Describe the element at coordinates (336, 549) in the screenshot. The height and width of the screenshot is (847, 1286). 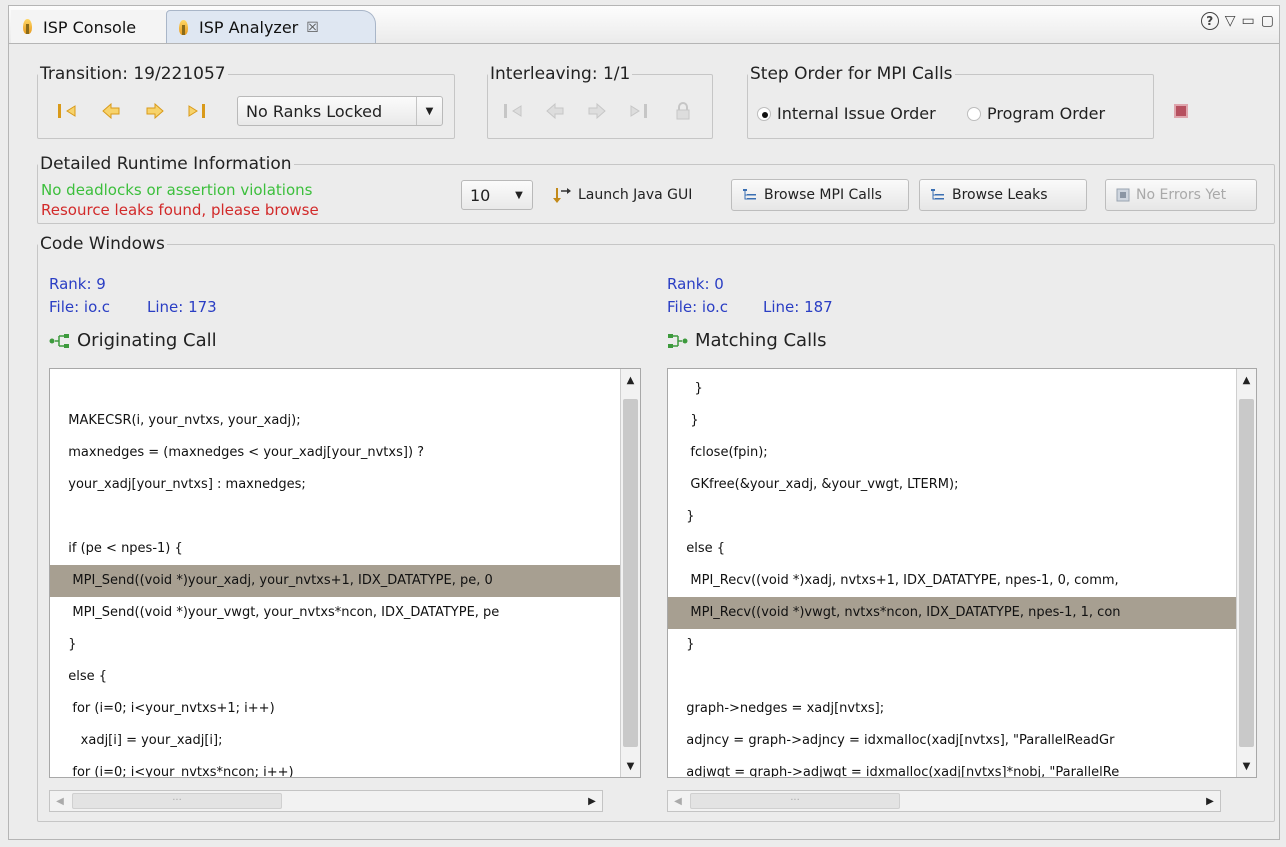
I see `code-line: if (pe < npes-1) {` at that location.